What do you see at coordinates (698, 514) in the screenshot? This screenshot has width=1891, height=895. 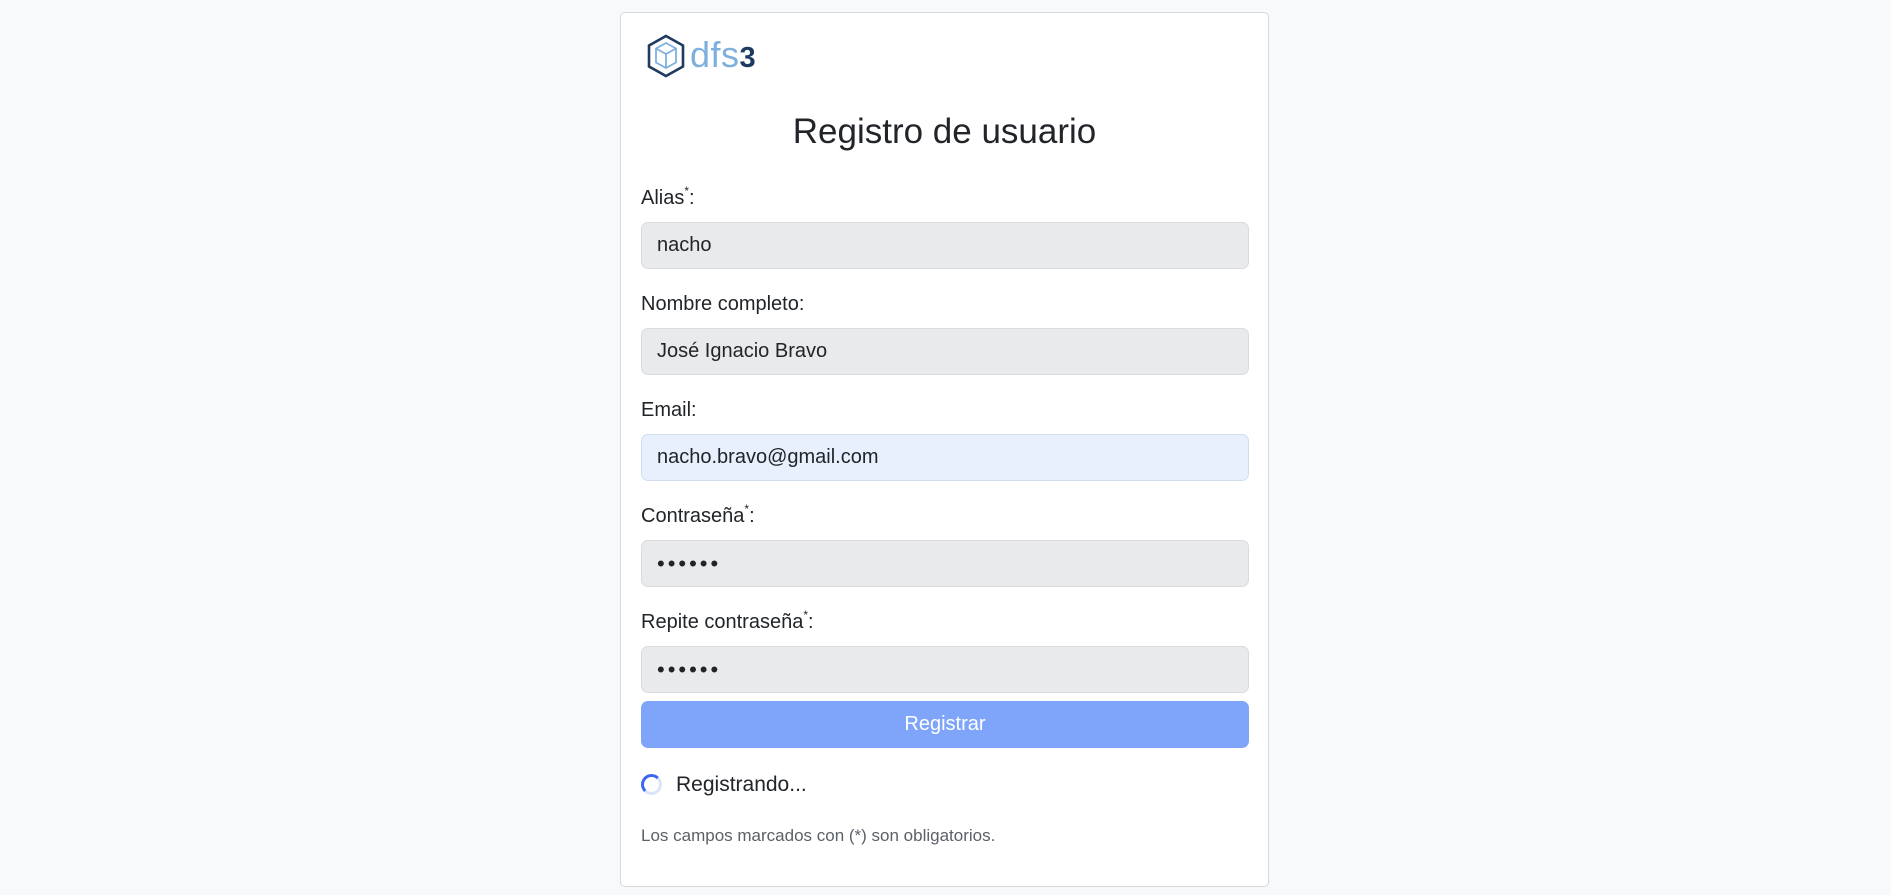 I see `password-label: Contraseña*:` at bounding box center [698, 514].